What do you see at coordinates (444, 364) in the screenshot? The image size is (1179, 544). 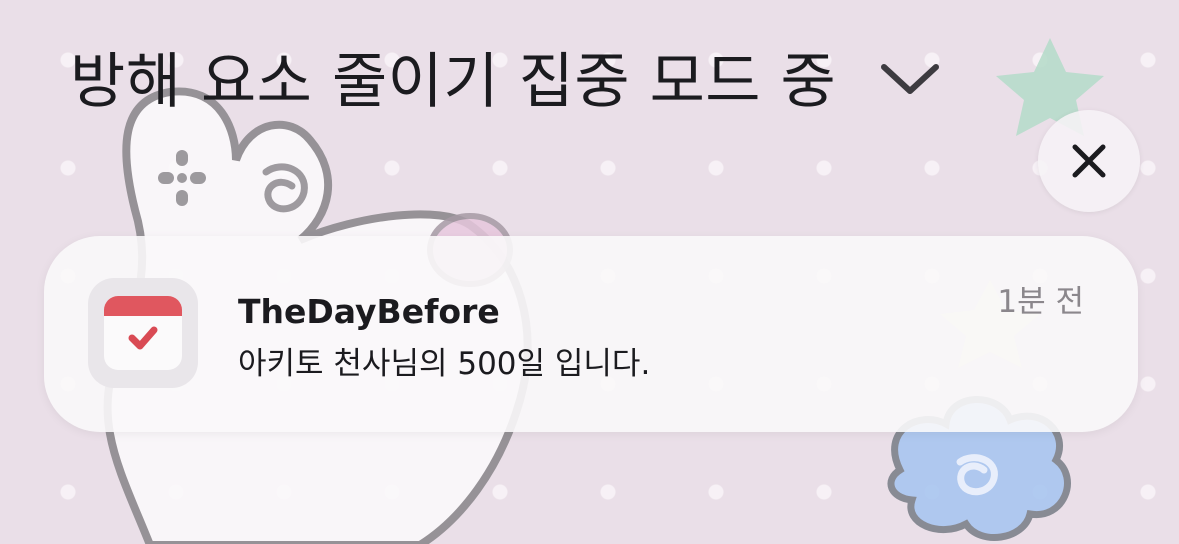 I see `notification-message: 아키토 천사님의 500일 입니다.` at bounding box center [444, 364].